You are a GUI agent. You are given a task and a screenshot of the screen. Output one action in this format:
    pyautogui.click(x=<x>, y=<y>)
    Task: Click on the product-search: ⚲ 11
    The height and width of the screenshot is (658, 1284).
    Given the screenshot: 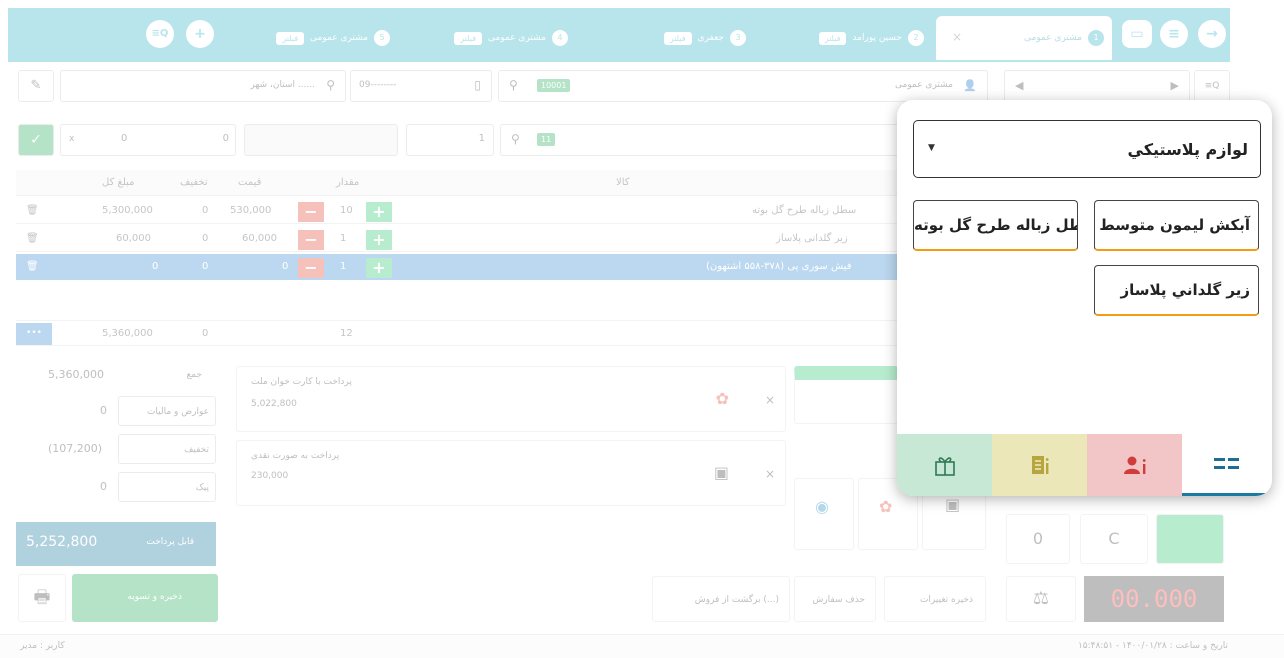 What is the action you would take?
    pyautogui.click(x=700, y=140)
    